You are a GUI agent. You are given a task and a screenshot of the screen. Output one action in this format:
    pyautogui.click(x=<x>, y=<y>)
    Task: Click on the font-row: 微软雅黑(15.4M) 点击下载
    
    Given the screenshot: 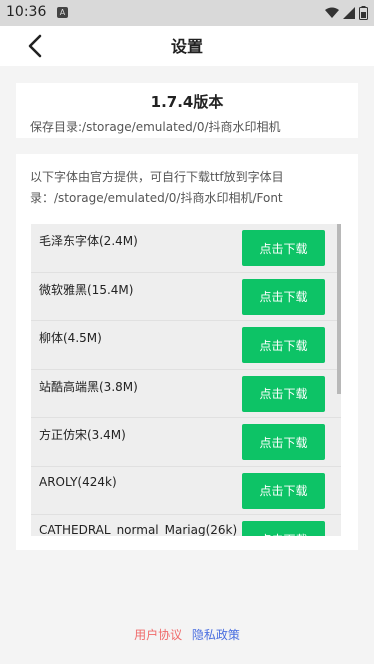 What is the action you would take?
    pyautogui.click(x=186, y=297)
    